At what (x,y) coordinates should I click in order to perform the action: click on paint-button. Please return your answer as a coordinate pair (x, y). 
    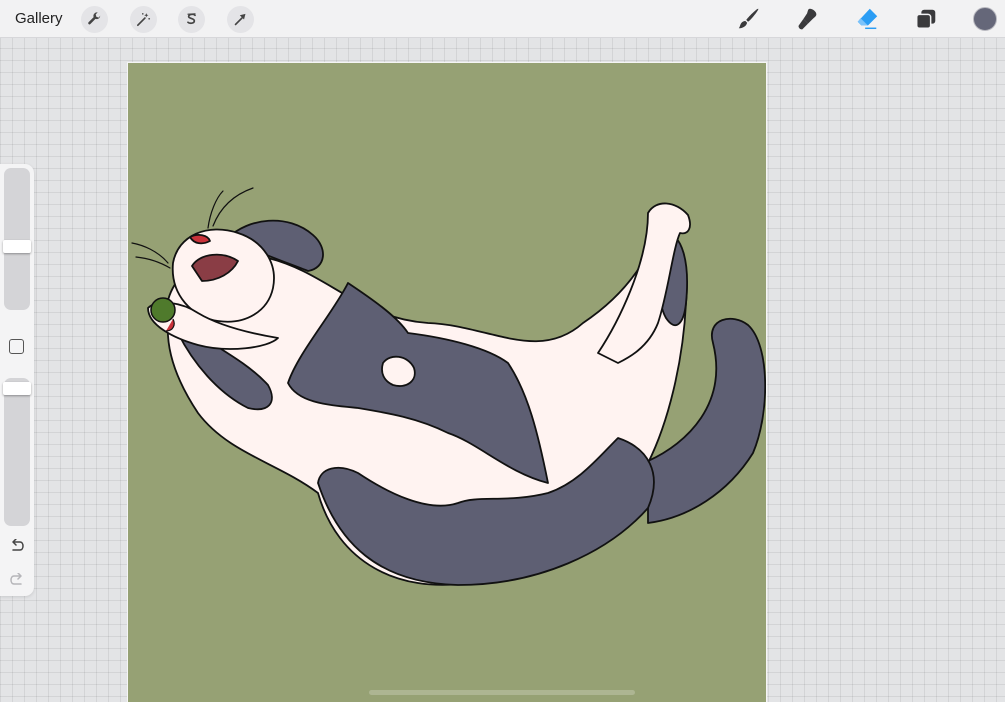
    Looking at the image, I should click on (749, 19).